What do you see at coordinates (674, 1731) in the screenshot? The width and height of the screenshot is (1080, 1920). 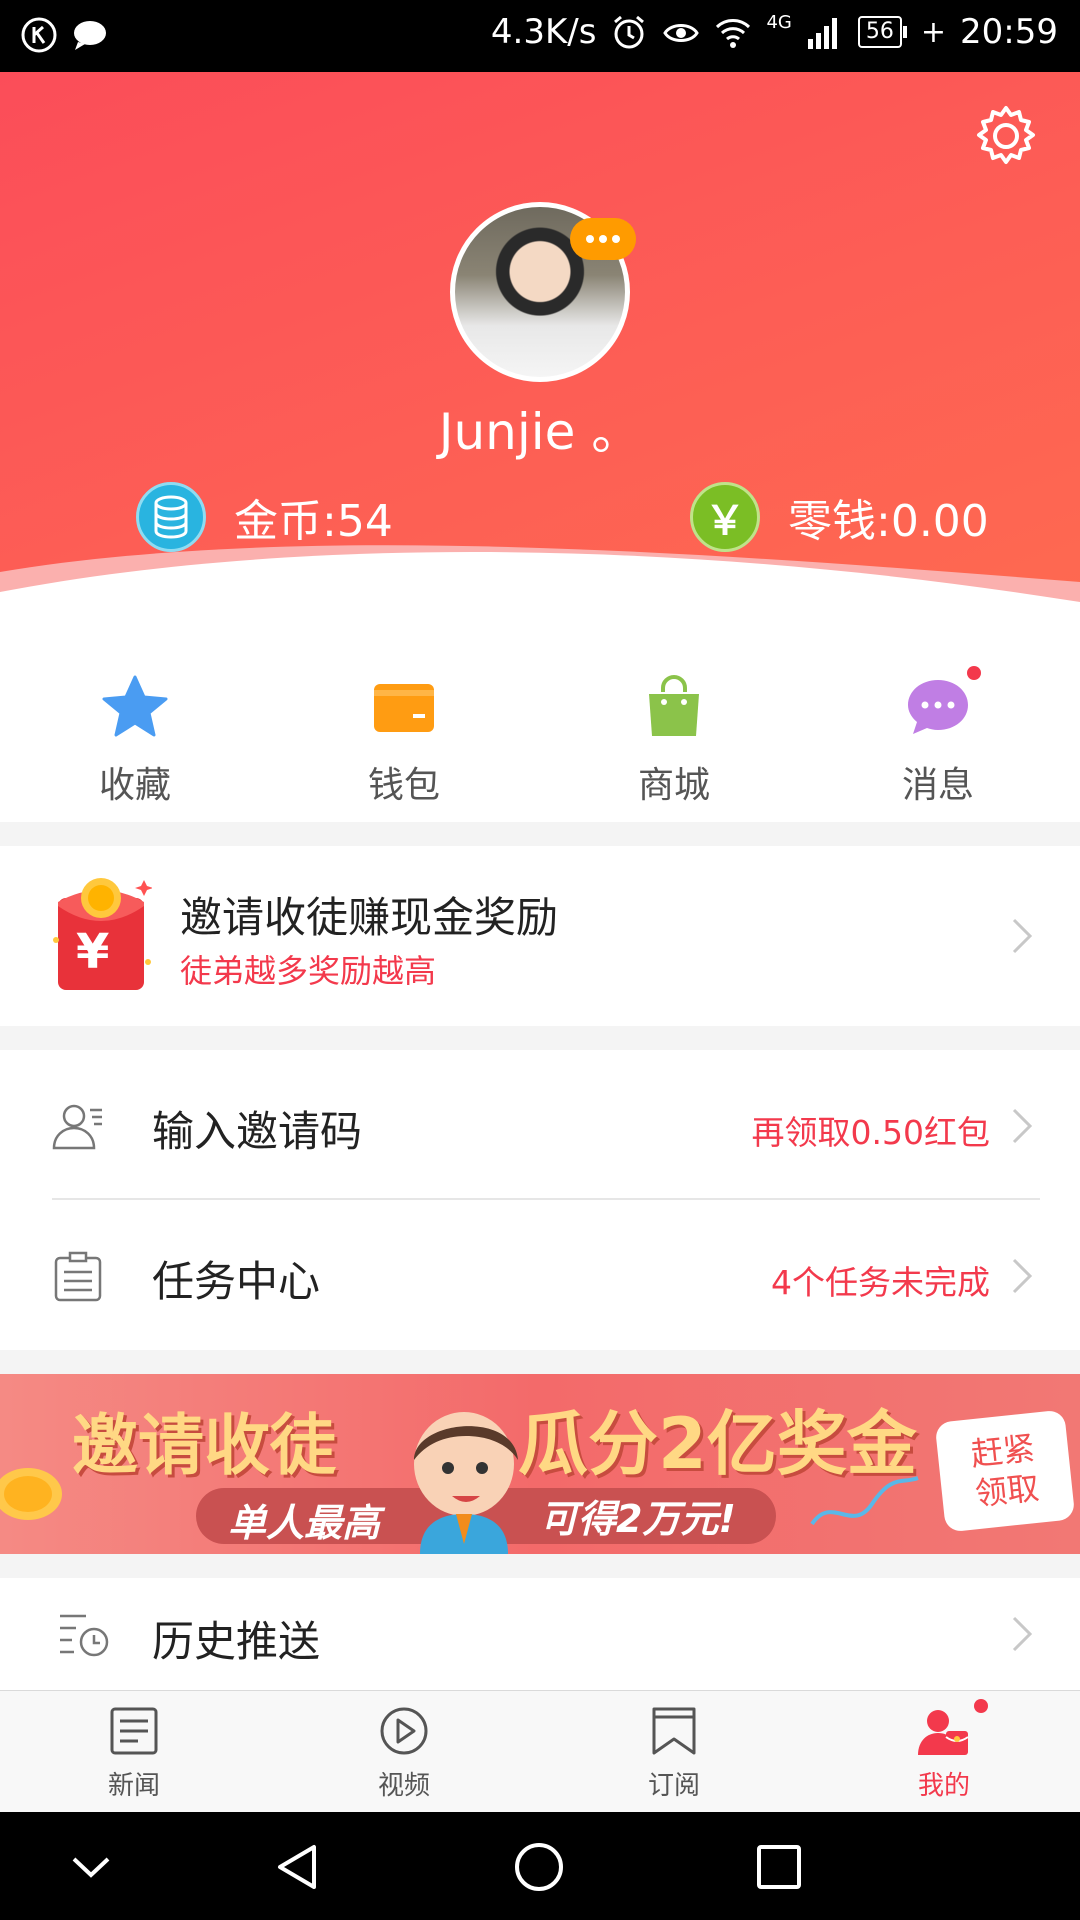 I see `bookmark-icon` at bounding box center [674, 1731].